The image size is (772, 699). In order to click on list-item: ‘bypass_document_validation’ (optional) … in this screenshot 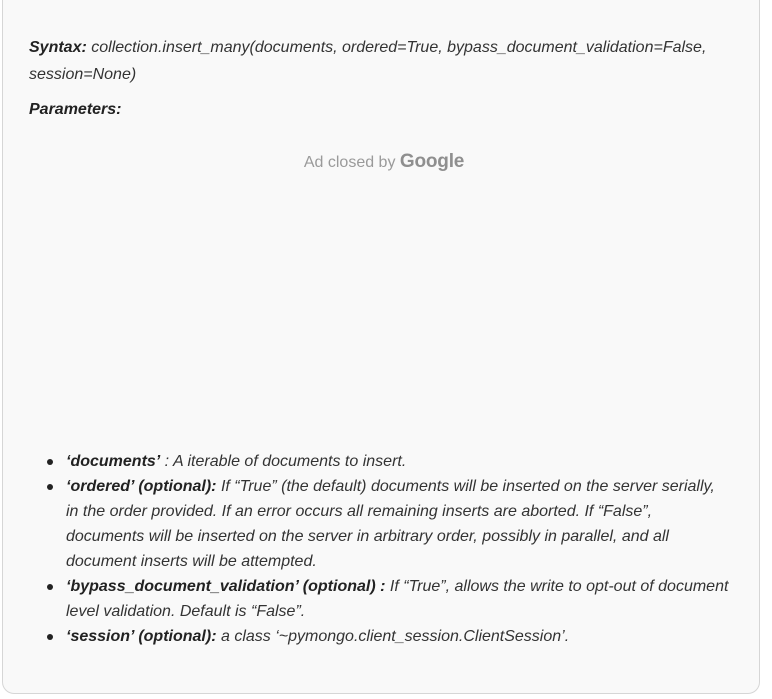, I will do `click(379, 599)`.